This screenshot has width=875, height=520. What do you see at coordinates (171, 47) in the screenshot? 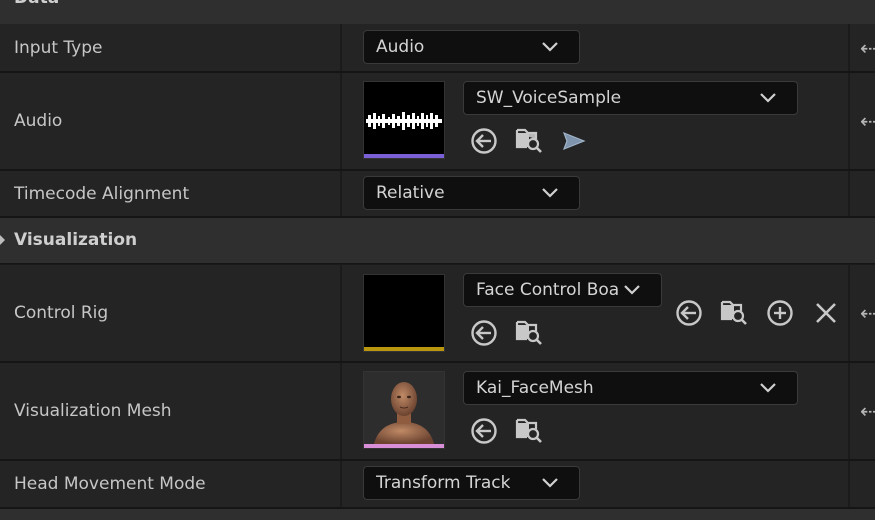
I see `label-cell: Input Type` at bounding box center [171, 47].